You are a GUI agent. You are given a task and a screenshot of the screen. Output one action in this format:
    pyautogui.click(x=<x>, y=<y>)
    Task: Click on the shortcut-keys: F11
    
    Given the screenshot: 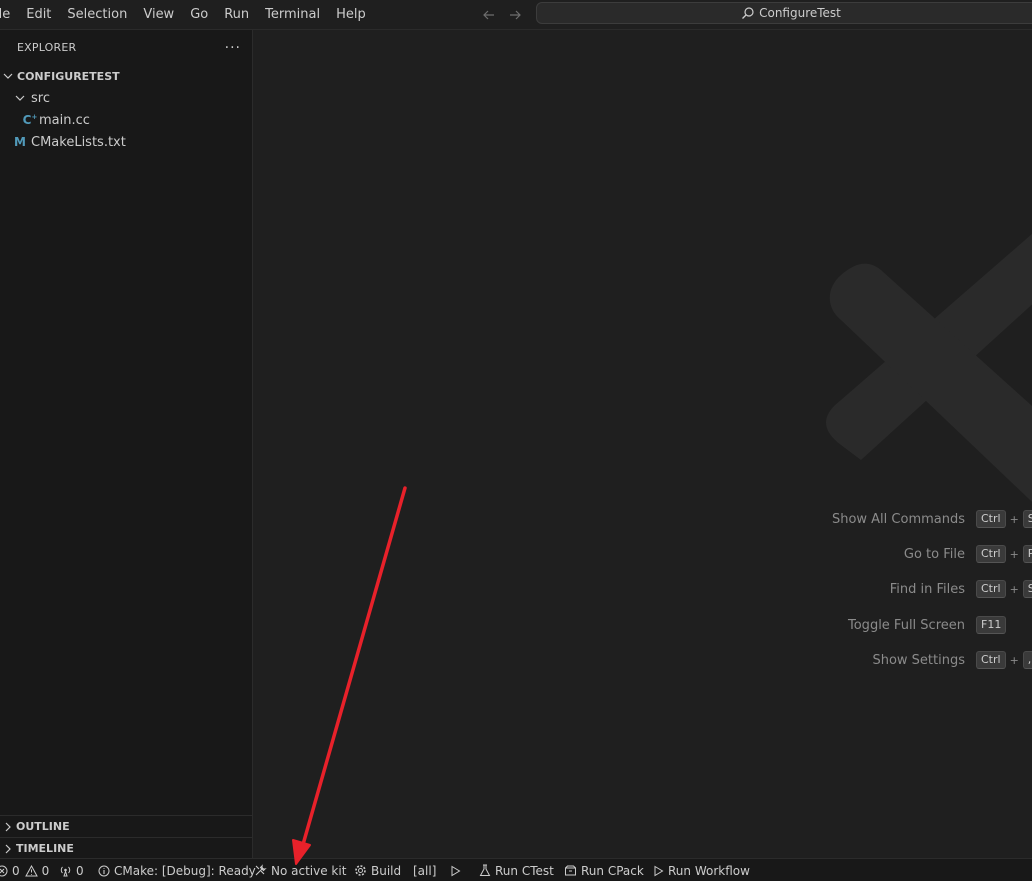 What is the action you would take?
    pyautogui.click(x=991, y=625)
    